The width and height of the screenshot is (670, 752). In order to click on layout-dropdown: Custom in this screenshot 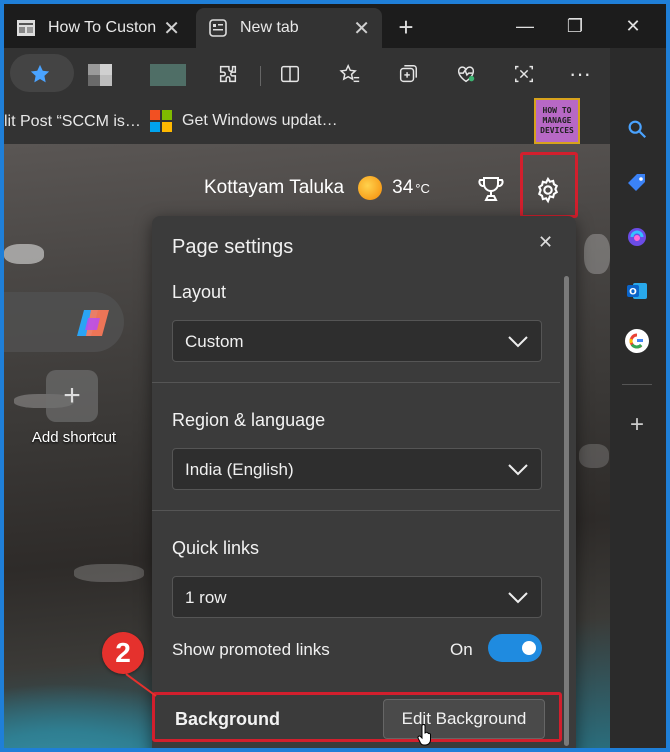, I will do `click(357, 341)`.